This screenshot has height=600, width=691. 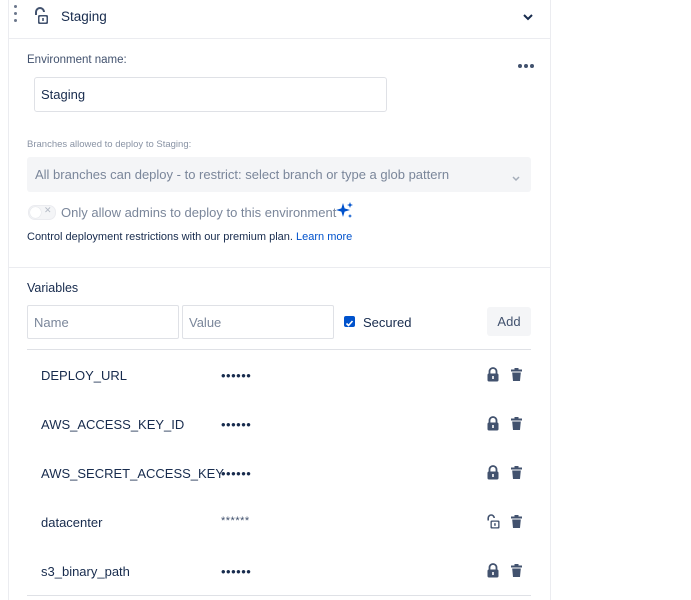 What do you see at coordinates (279, 521) in the screenshot?
I see `table-row: datacenter ******` at bounding box center [279, 521].